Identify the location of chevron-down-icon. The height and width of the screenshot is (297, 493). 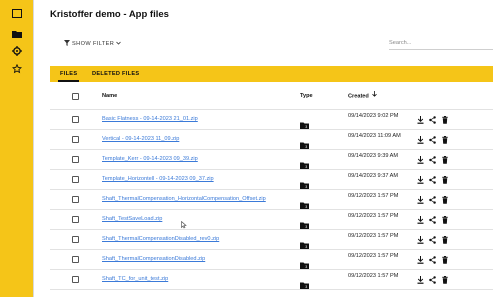
(119, 44).